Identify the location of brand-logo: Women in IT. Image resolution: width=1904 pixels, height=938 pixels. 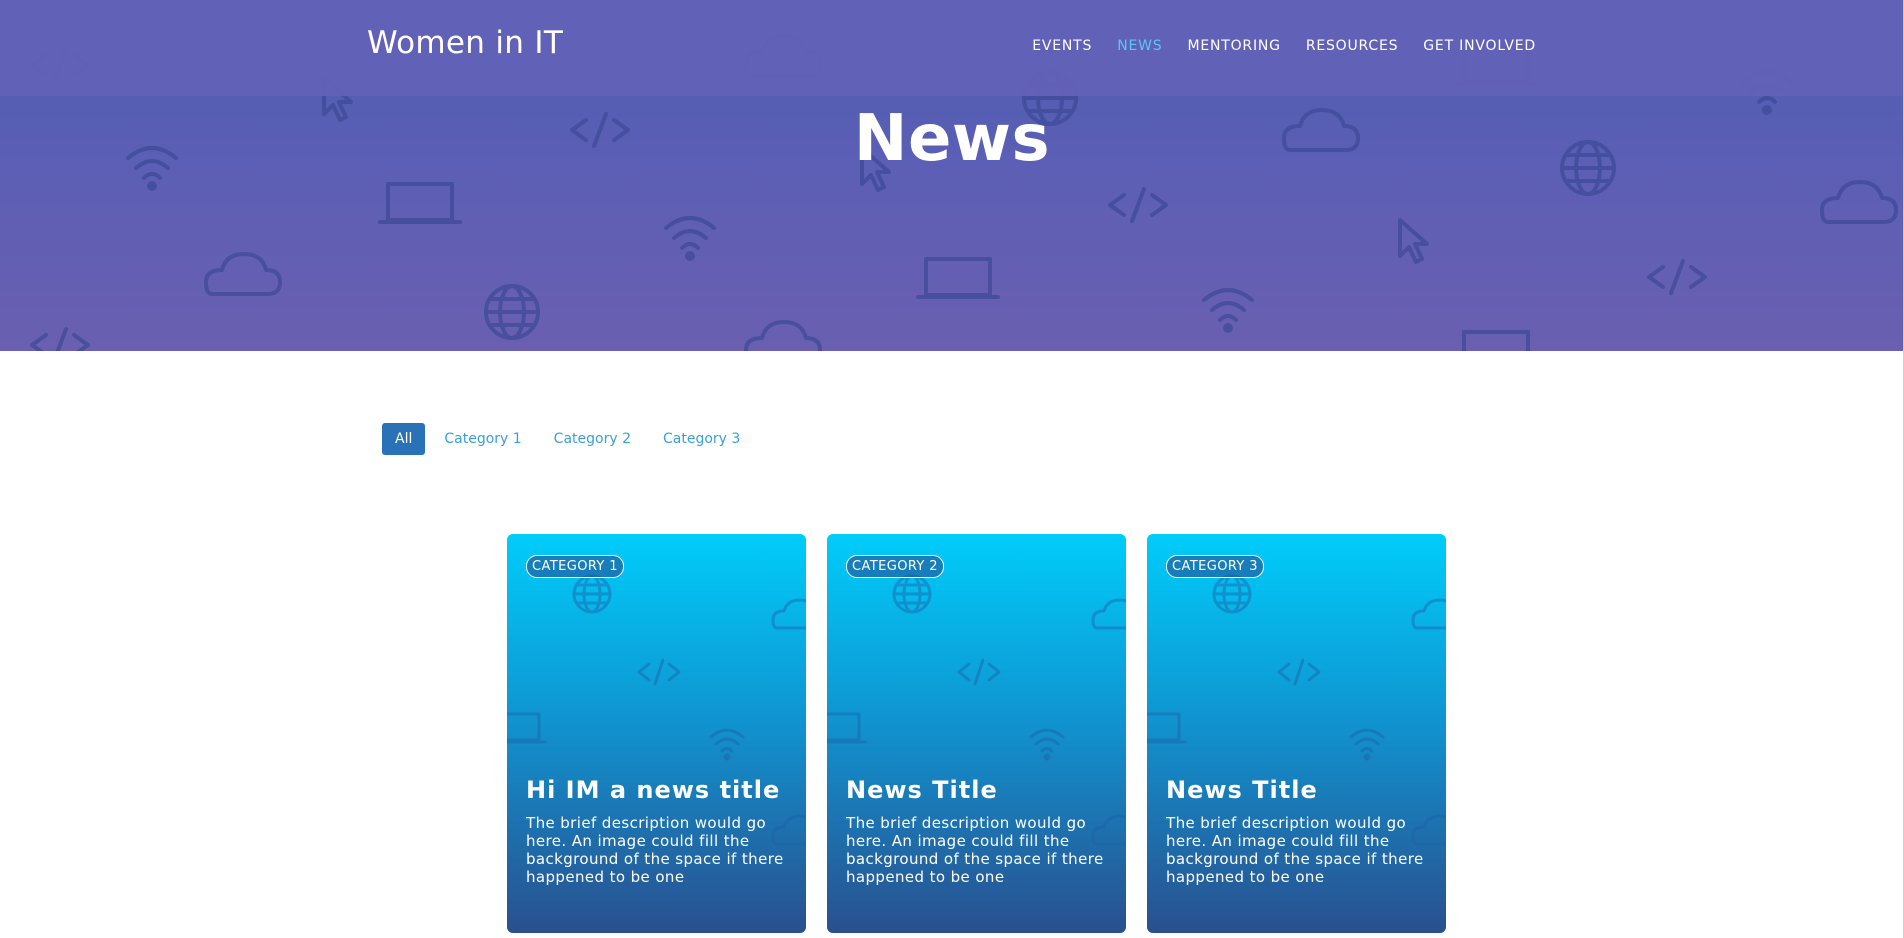
(465, 43).